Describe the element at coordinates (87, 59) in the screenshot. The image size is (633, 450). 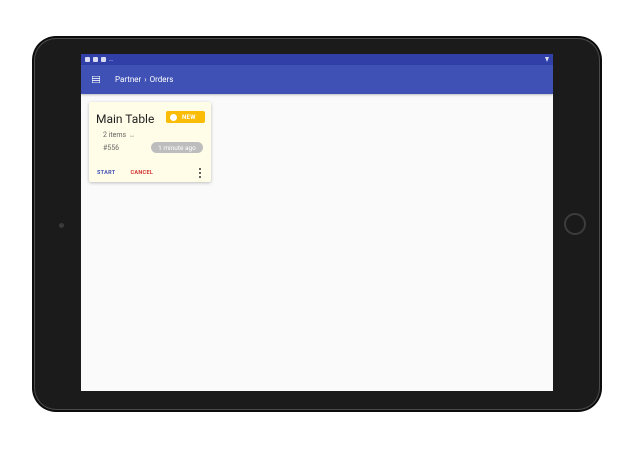
I see `anchor-icon` at that location.